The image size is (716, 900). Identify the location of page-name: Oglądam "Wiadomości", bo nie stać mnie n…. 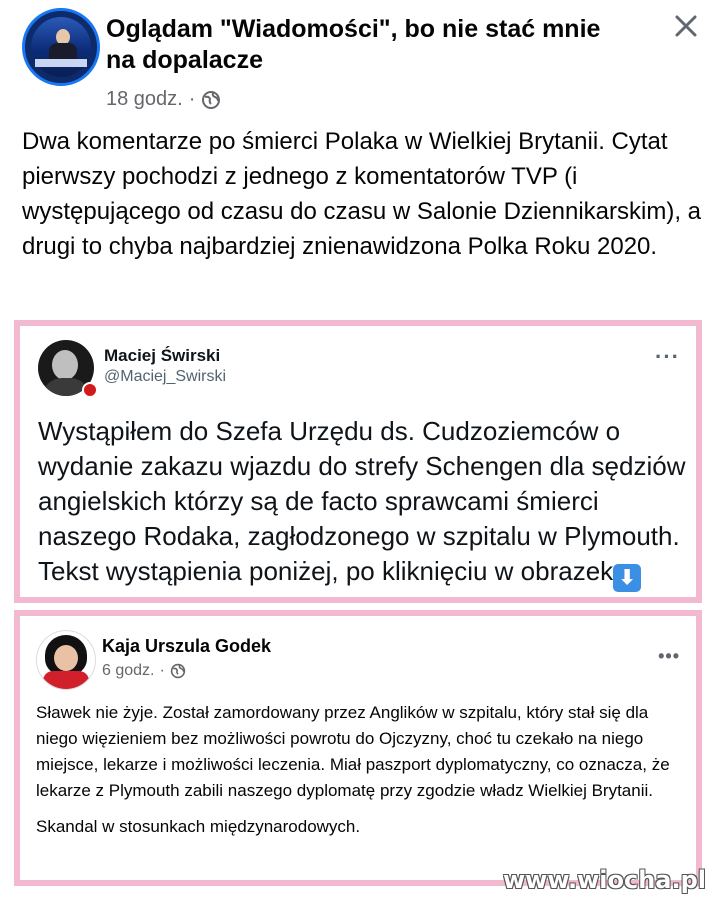
(371, 45).